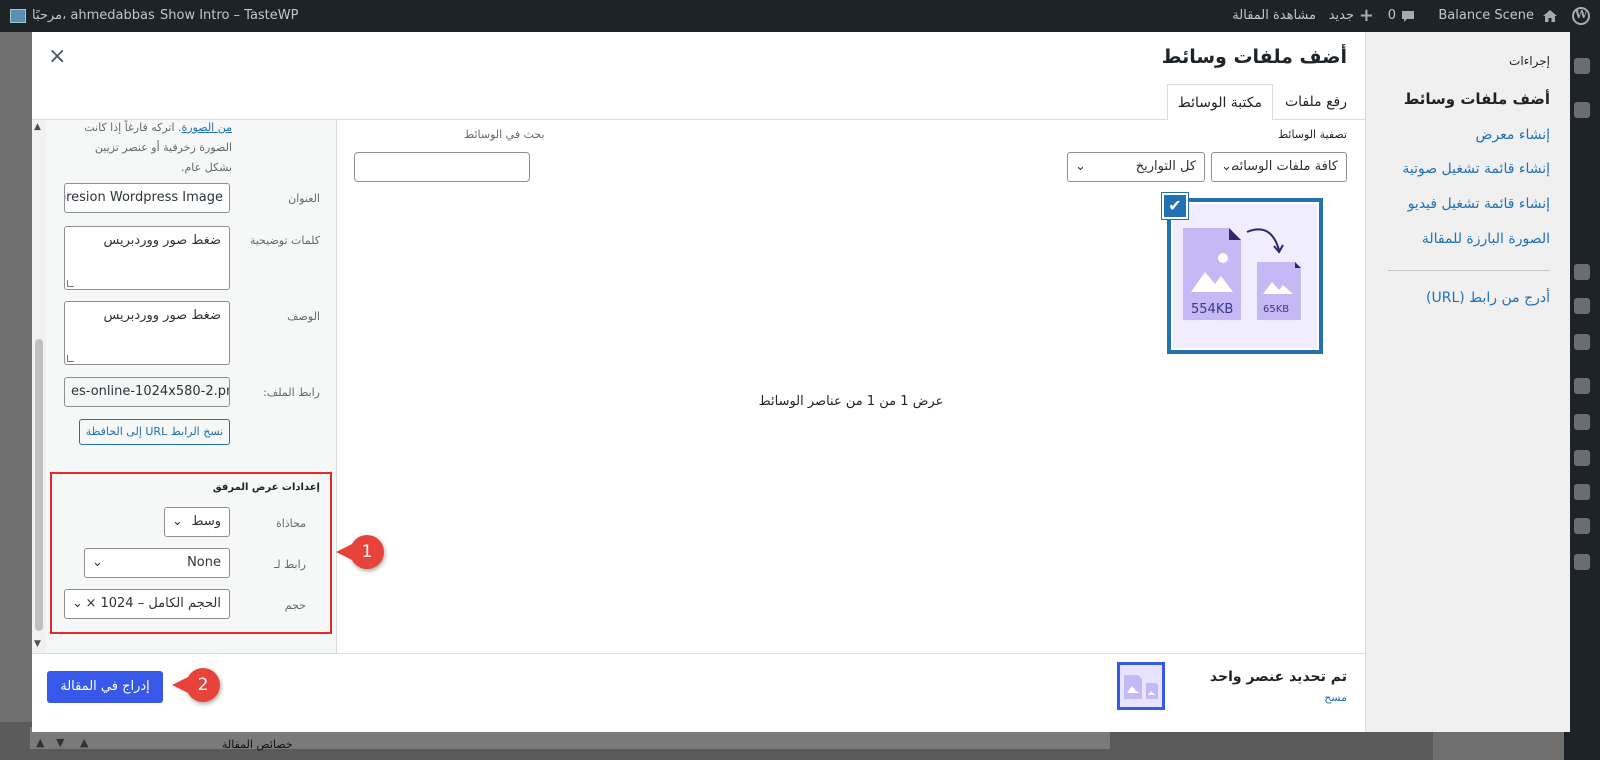 The image size is (1600, 760). What do you see at coordinates (1274, 16) in the screenshot?
I see `view-post-link: مشاهدة المقالة` at bounding box center [1274, 16].